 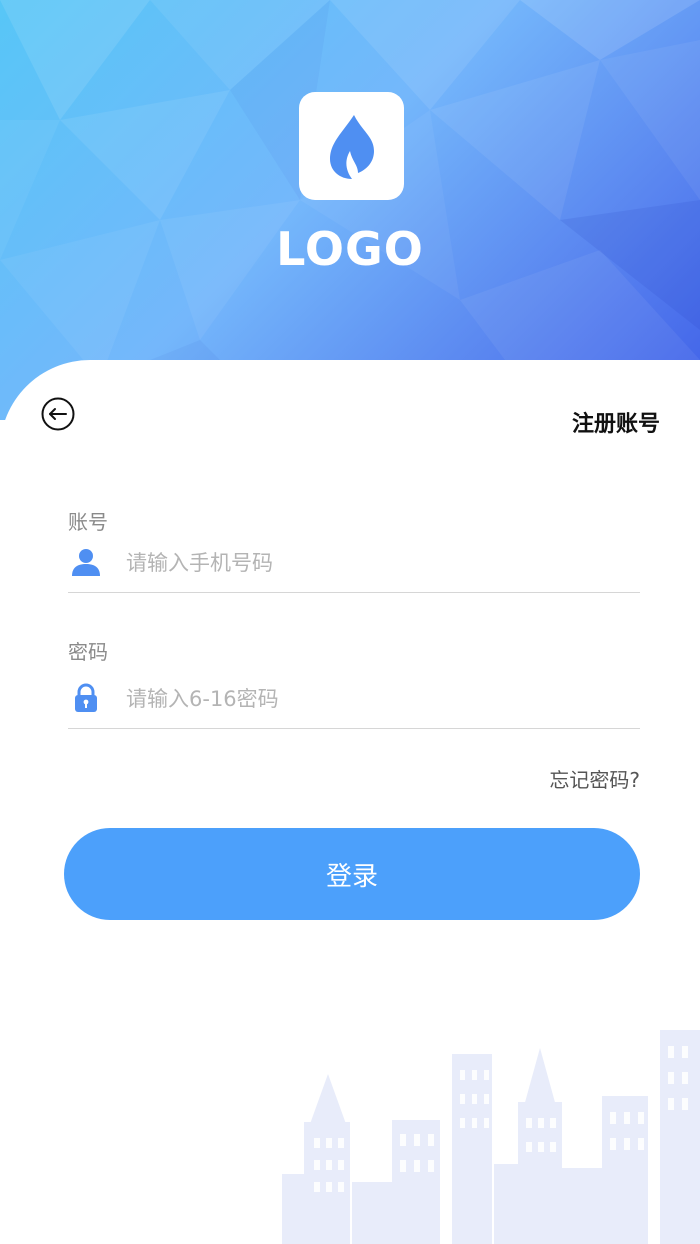 I want to click on account-label: 账号, so click(x=88, y=522).